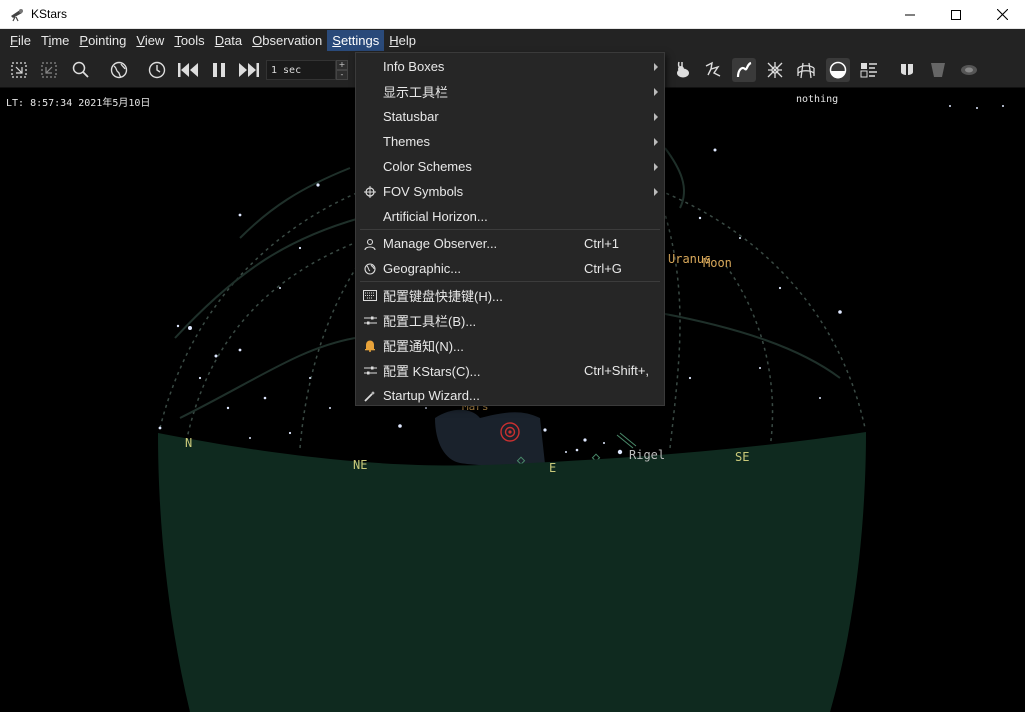 This screenshot has width=1025, height=712. What do you see at coordinates (370, 244) in the screenshot?
I see `user-icon` at bounding box center [370, 244].